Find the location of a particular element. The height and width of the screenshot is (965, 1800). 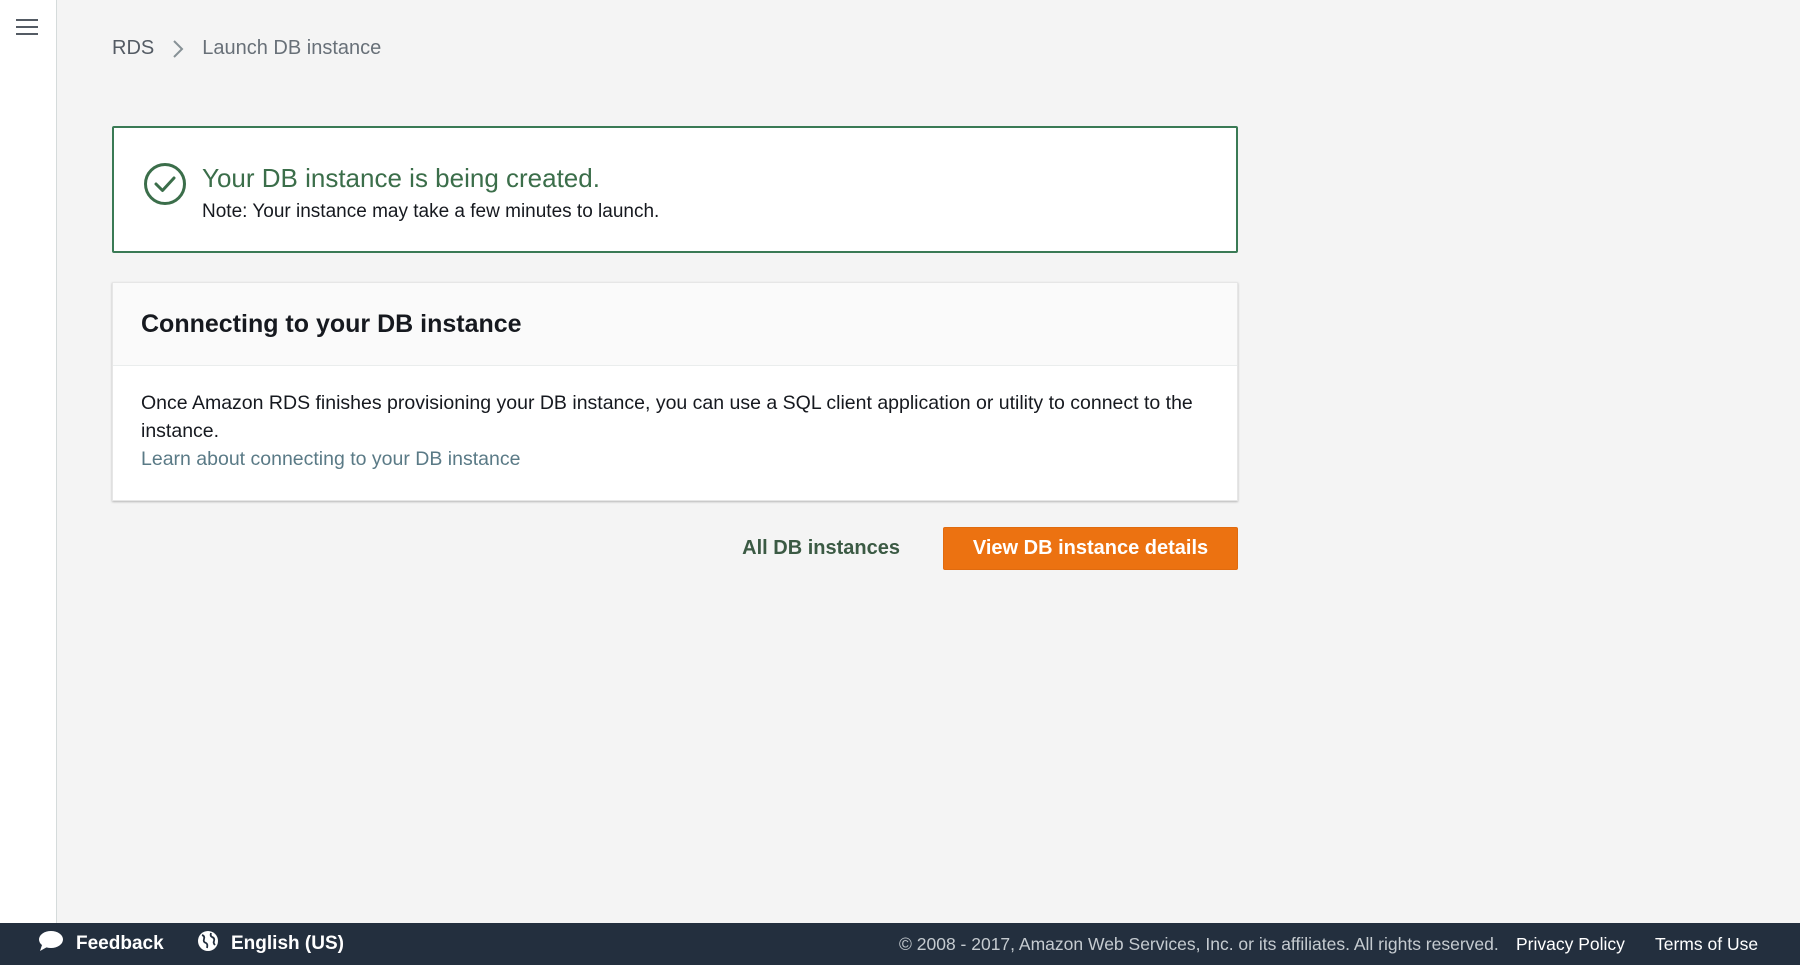

all-db-instances-button: All DB instances is located at coordinates (821, 548).